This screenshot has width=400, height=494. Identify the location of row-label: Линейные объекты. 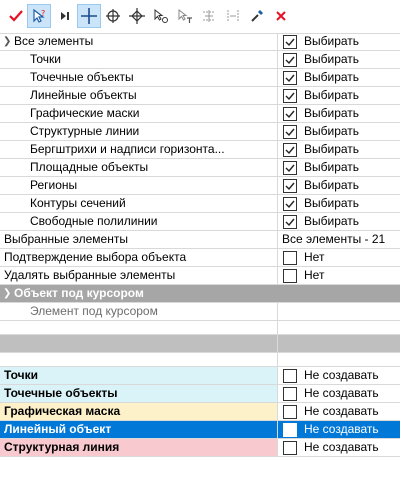
(83, 95).